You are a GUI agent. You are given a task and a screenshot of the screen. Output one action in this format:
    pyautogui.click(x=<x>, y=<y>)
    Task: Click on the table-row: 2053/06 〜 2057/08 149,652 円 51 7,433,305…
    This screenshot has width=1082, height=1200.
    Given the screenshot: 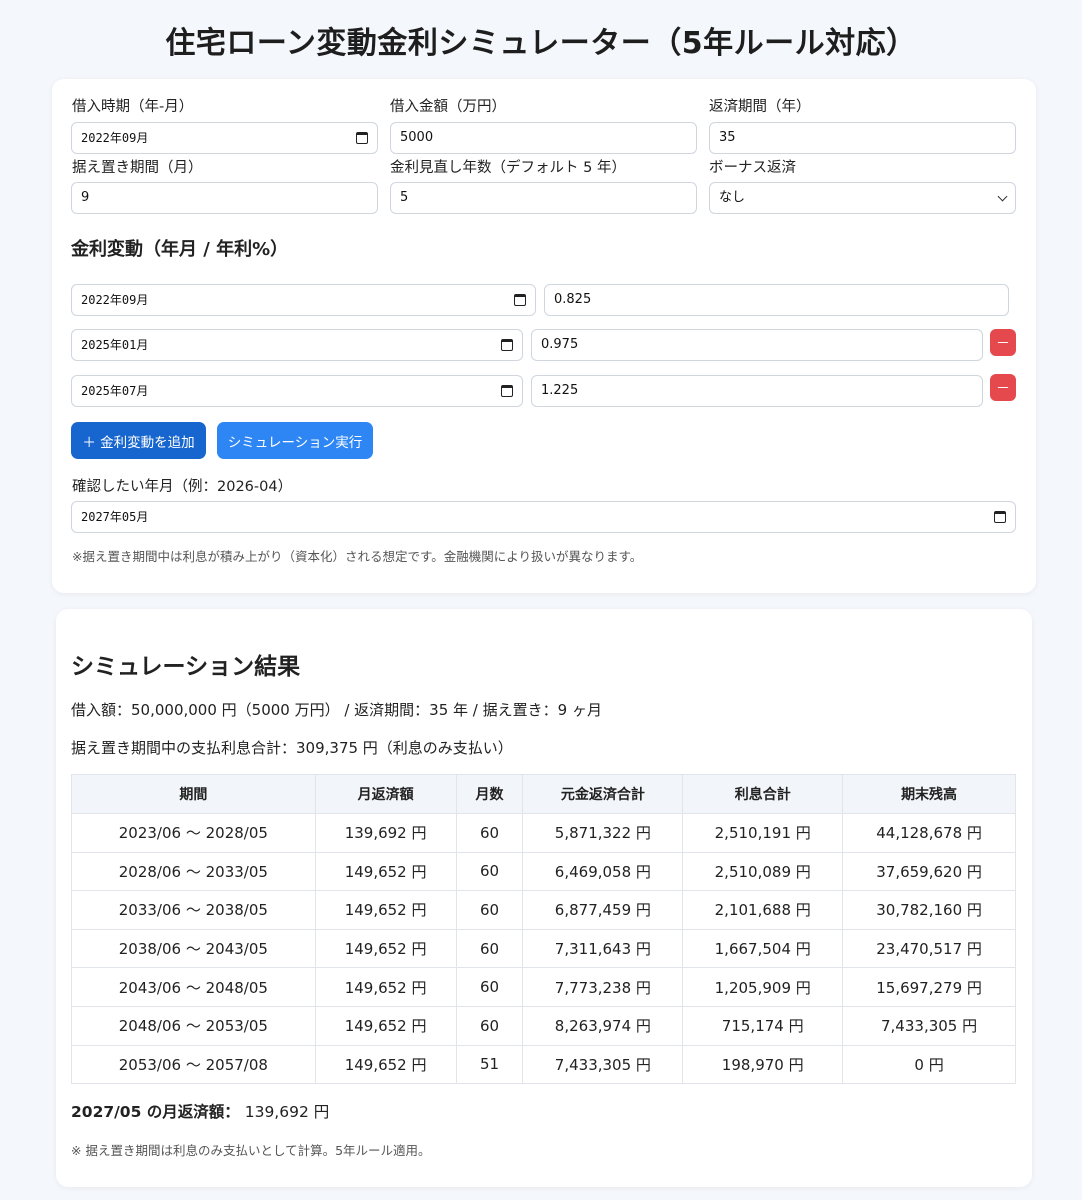 What is the action you would take?
    pyautogui.click(x=543, y=1064)
    